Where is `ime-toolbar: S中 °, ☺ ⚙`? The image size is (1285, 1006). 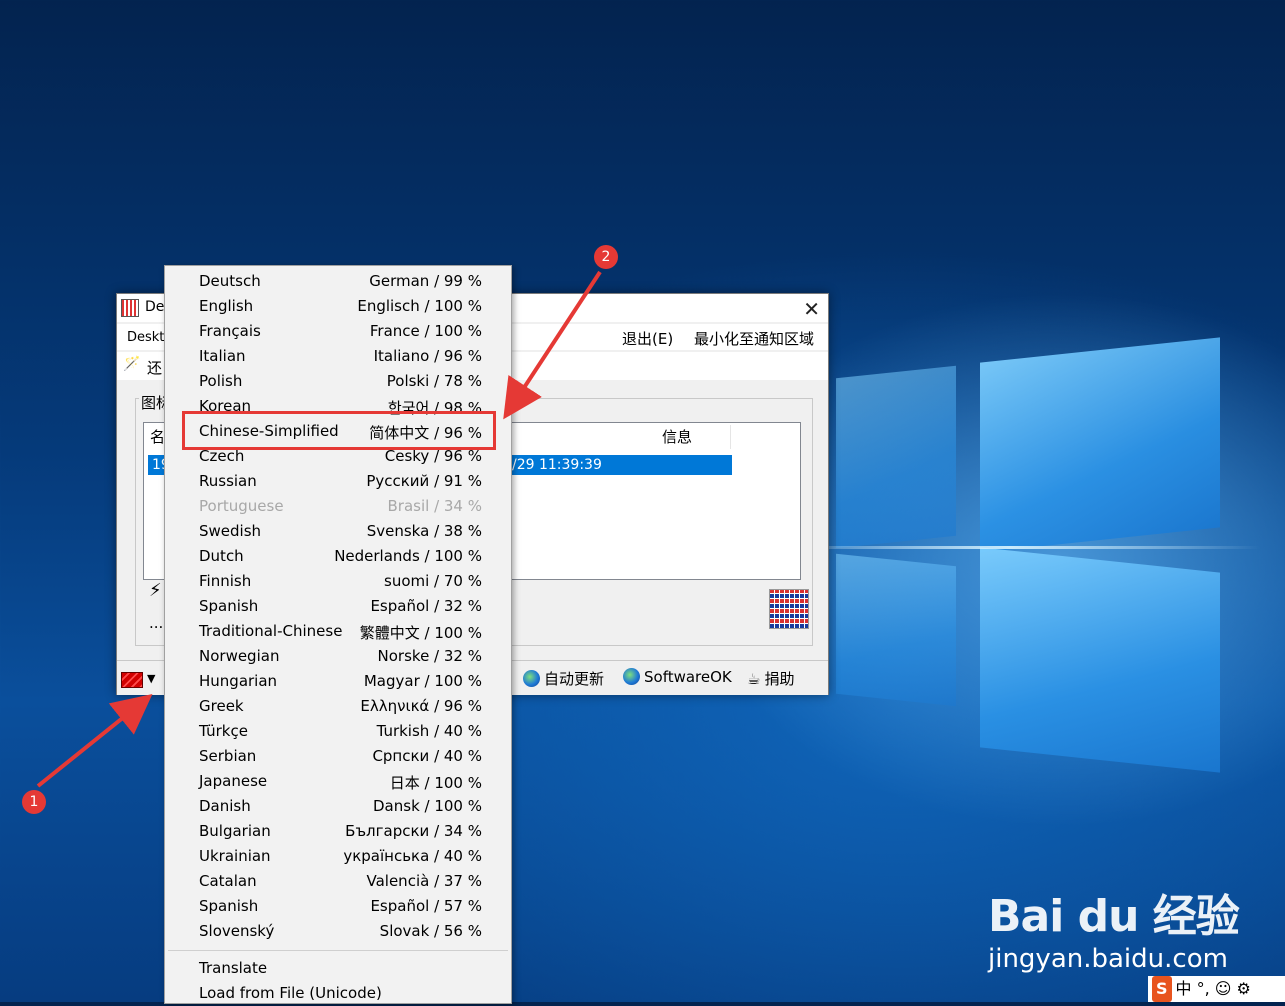
ime-toolbar: S中 °, ☺ ⚙ is located at coordinates (1216, 989).